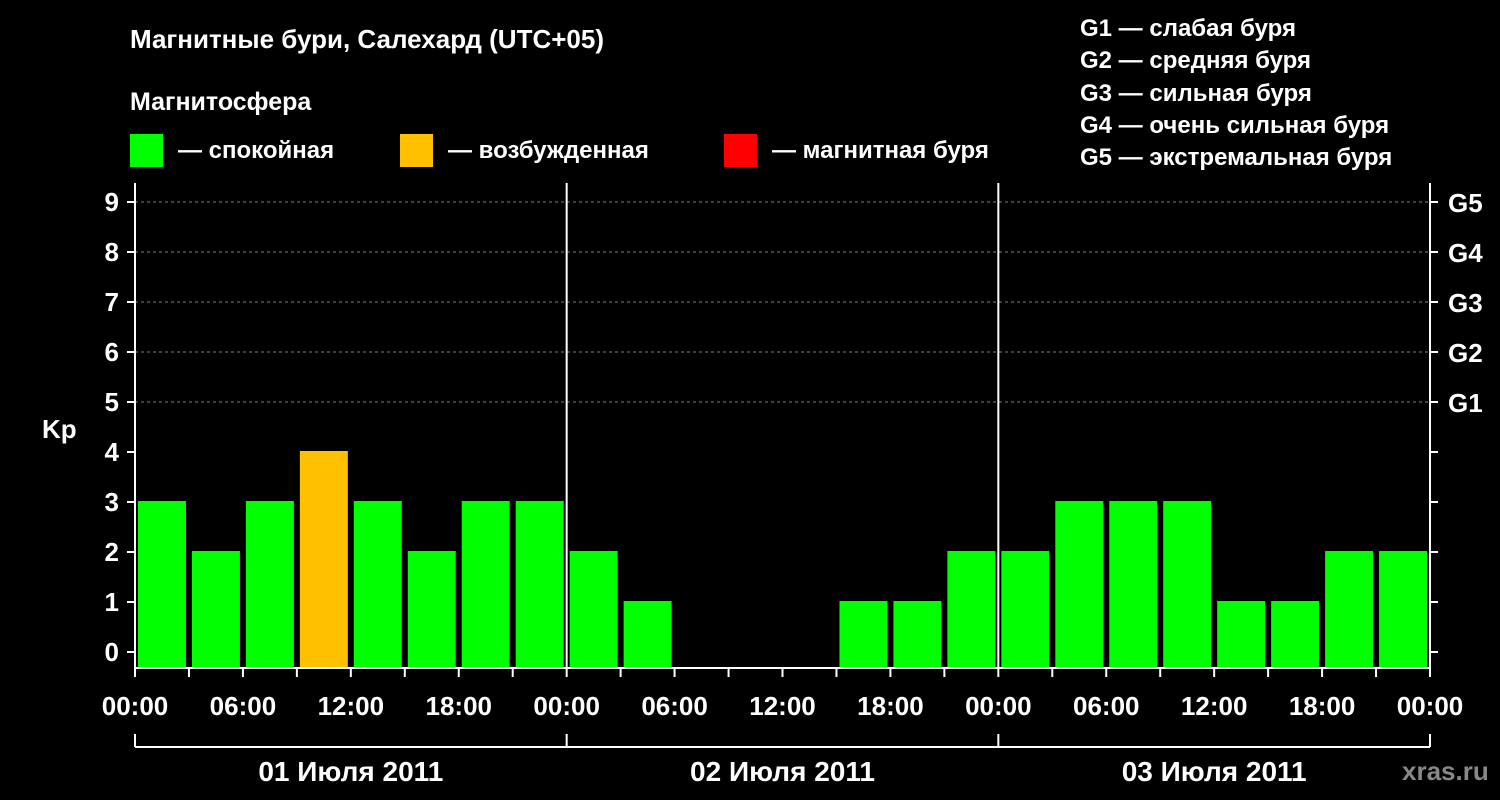 Image resolution: width=1500 pixels, height=800 pixels. I want to click on y-tick-label: 3, so click(112, 502).